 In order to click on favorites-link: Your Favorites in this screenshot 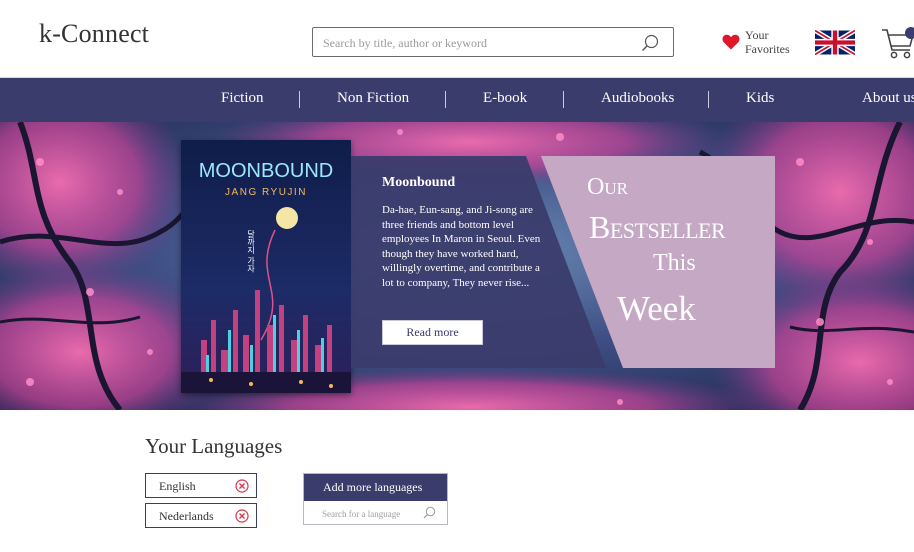, I will do `click(758, 43)`.